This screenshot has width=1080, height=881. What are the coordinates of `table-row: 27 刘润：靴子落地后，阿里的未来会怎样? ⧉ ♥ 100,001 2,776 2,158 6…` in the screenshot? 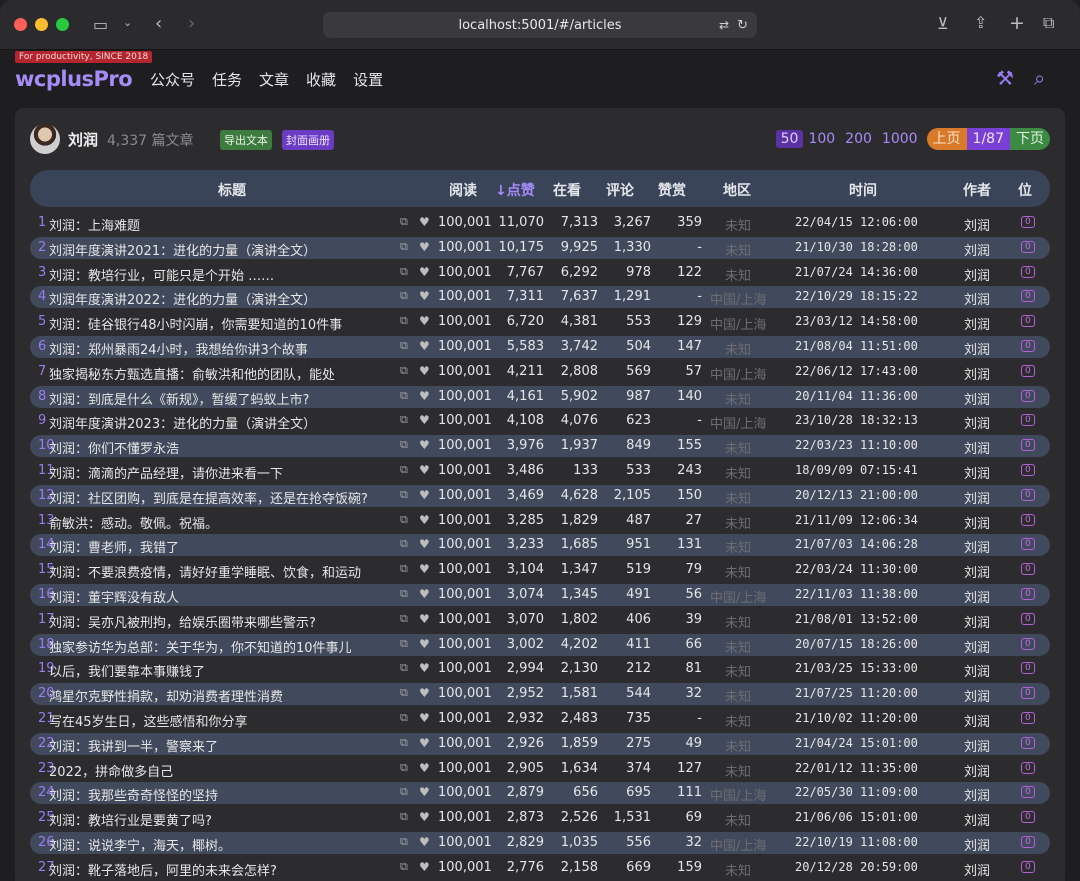 It's located at (540, 868).